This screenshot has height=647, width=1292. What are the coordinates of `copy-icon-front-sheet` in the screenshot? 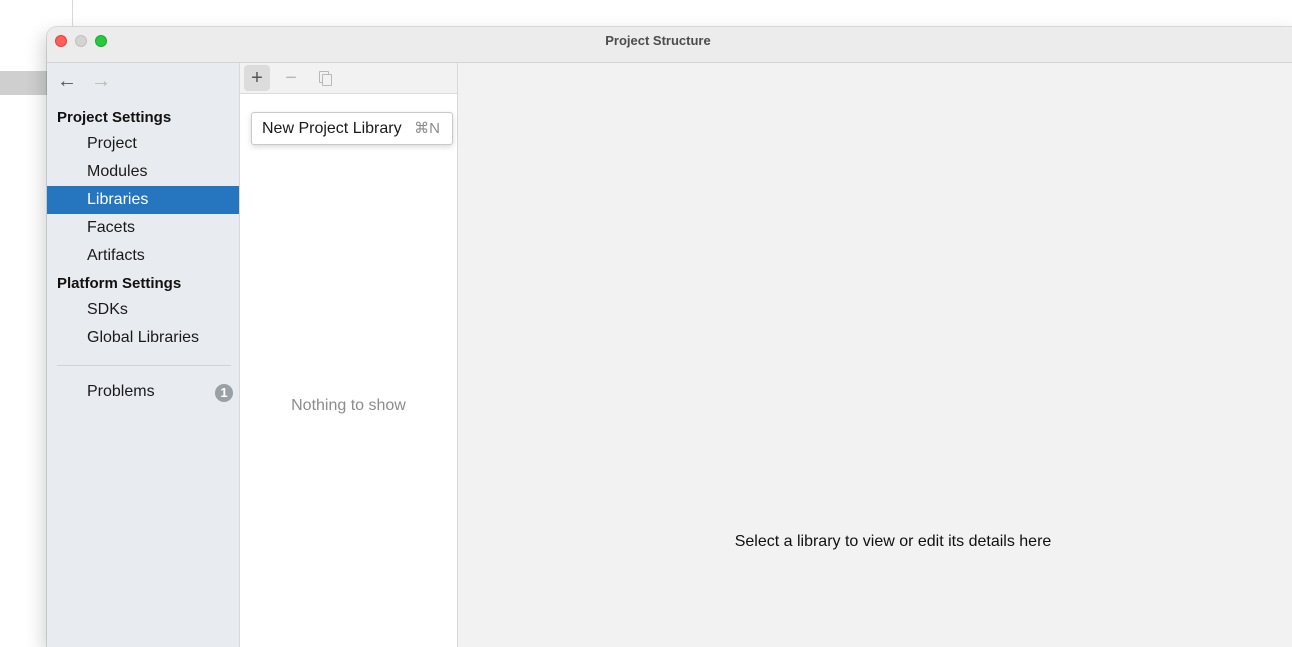 It's located at (327, 80).